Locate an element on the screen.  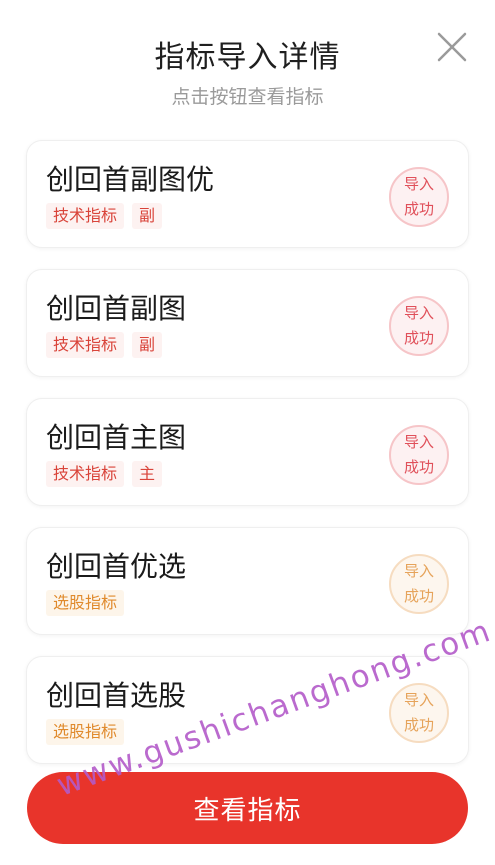
view-indicators-button: 查看指标 is located at coordinates (247, 808).